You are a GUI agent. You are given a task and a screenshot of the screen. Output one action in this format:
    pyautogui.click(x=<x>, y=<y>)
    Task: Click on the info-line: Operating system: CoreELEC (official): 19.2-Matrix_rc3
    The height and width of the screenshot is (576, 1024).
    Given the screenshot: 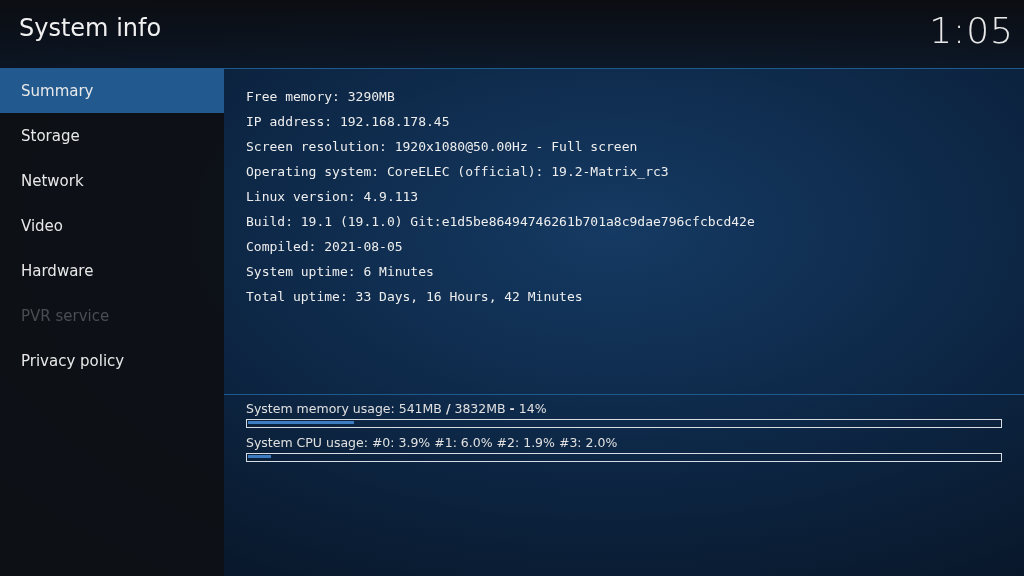 What is the action you would take?
    pyautogui.click(x=458, y=172)
    